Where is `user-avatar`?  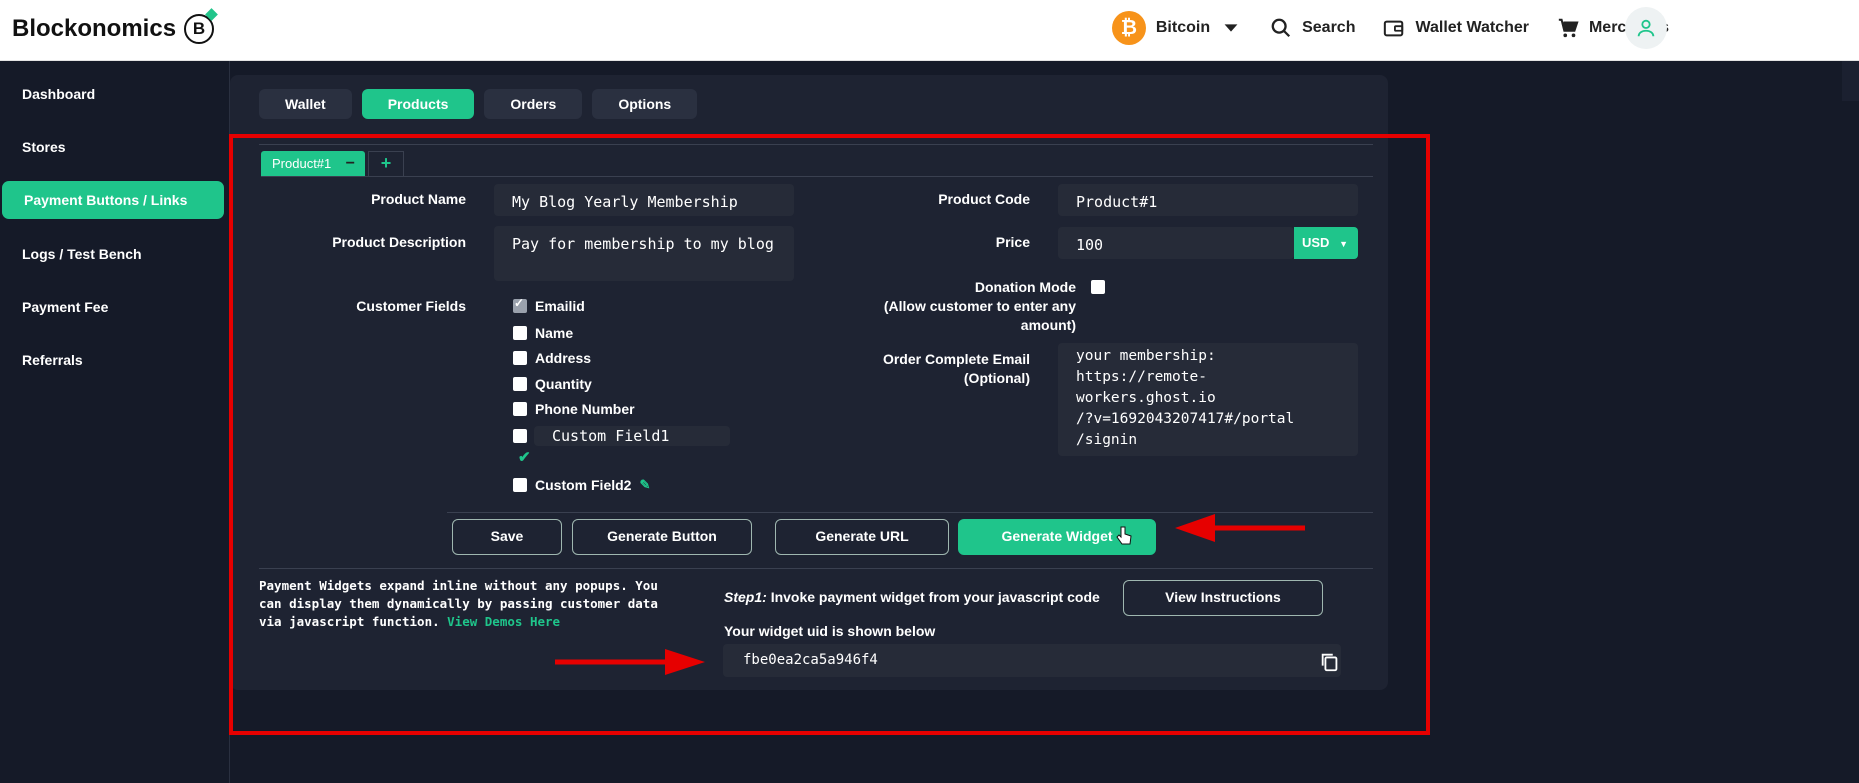 user-avatar is located at coordinates (1646, 28).